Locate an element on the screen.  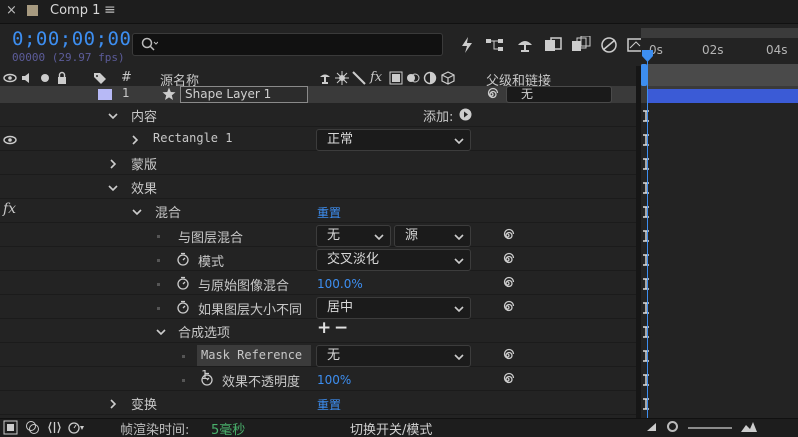
parent-select: 无 is located at coordinates (559, 94).